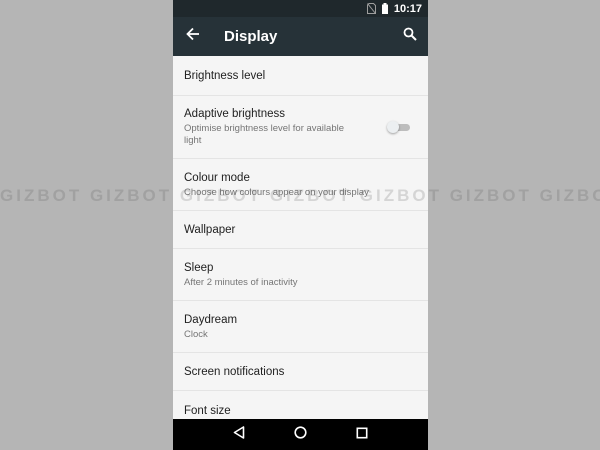 This screenshot has width=600, height=450. I want to click on adaptive-brightness-toggle, so click(399, 127).